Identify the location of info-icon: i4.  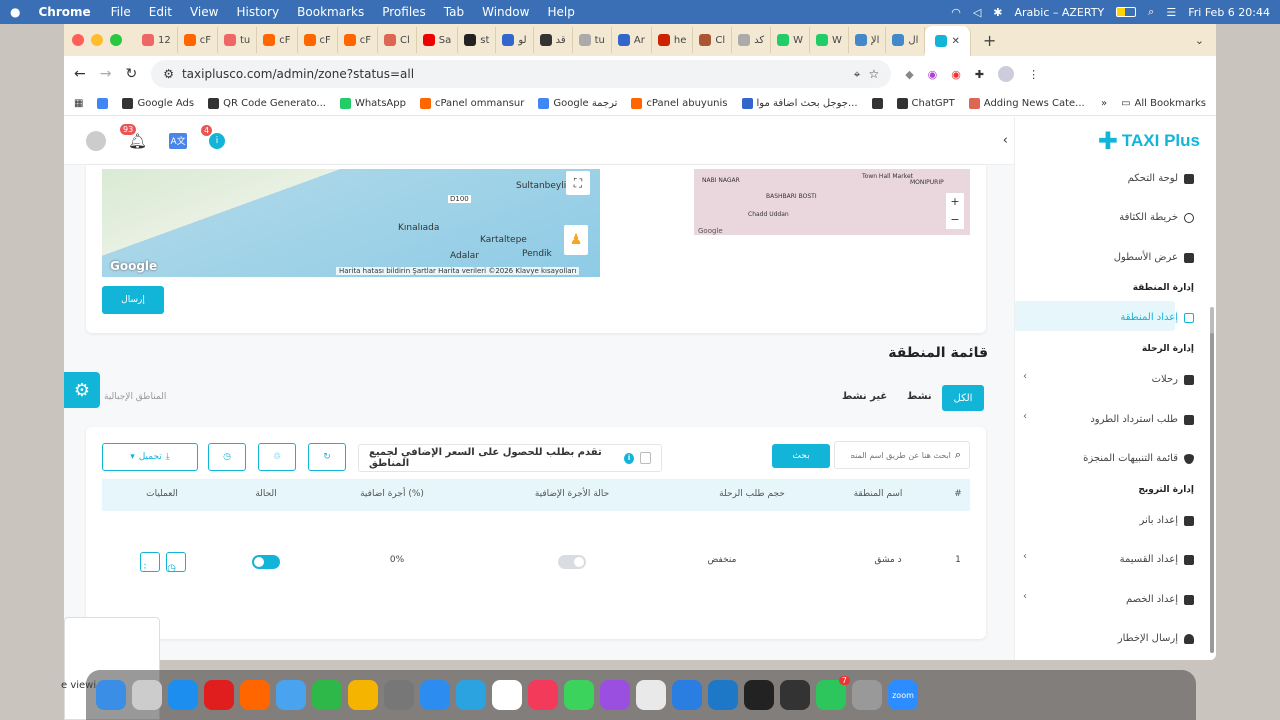
(213, 136).